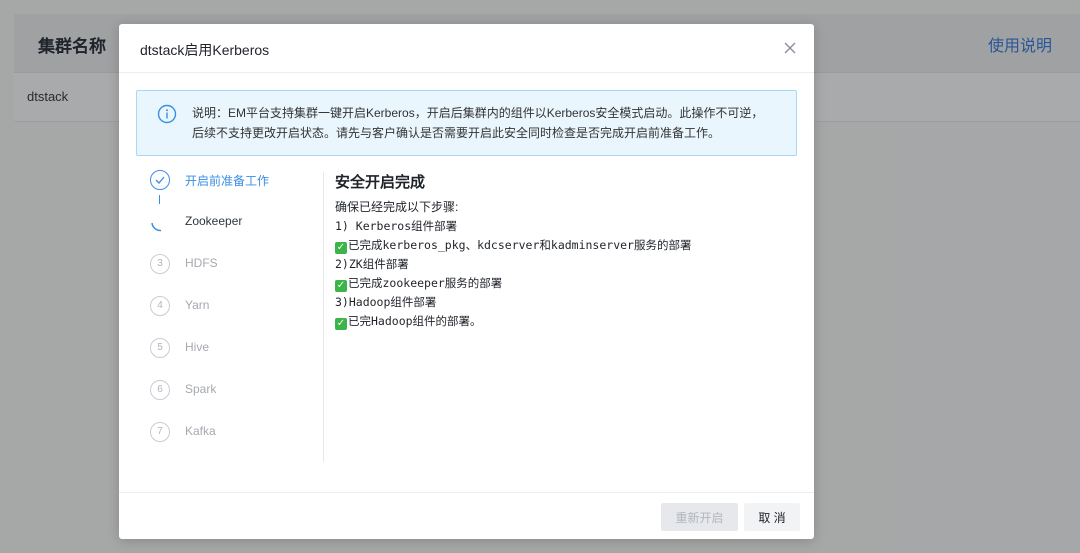 This screenshot has height=553, width=1080. What do you see at coordinates (565, 283) in the screenshot?
I see `content-line: ✓ 已完成zookeeper服务的部署` at bounding box center [565, 283].